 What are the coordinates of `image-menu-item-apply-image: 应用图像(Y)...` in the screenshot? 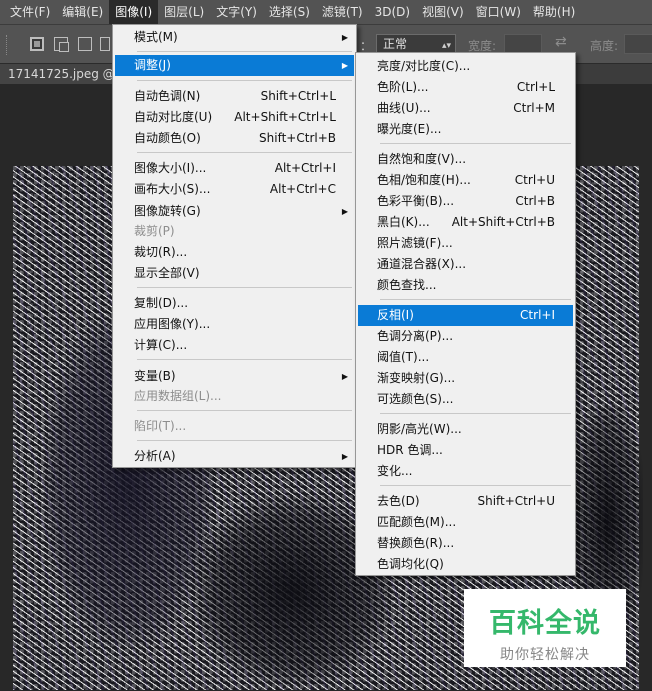 It's located at (234, 324).